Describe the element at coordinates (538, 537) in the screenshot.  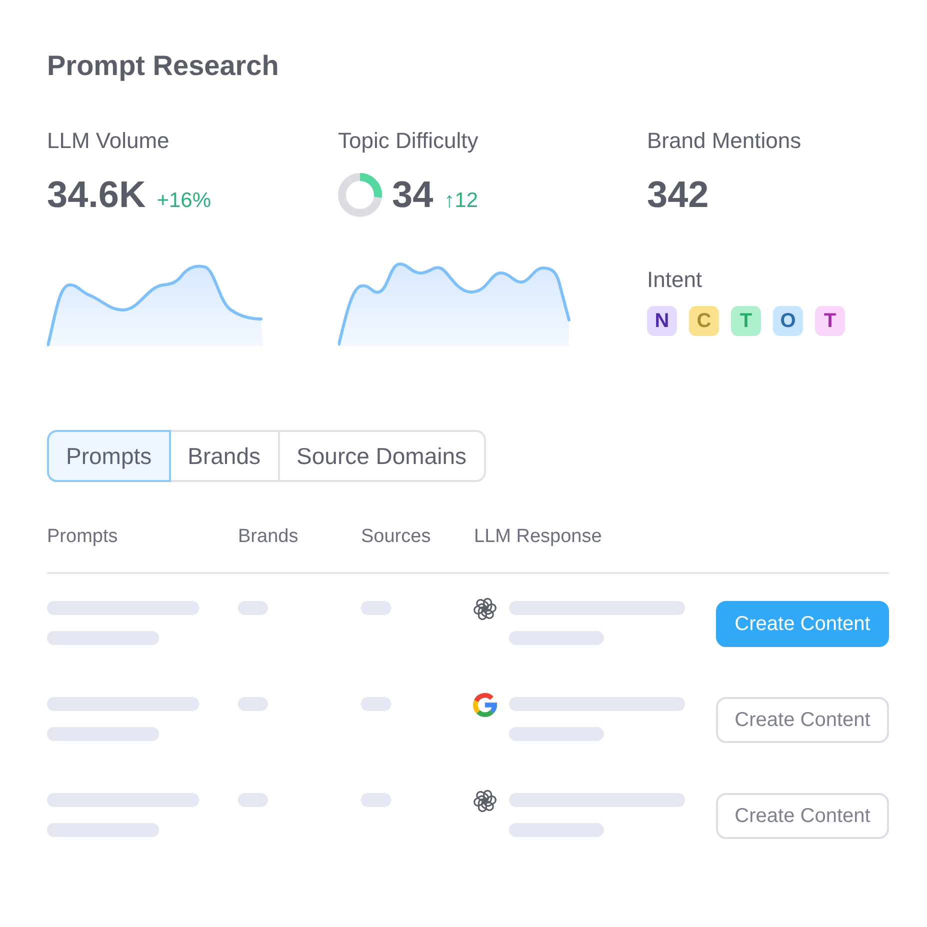
I see `column-header: LLM Response` at that location.